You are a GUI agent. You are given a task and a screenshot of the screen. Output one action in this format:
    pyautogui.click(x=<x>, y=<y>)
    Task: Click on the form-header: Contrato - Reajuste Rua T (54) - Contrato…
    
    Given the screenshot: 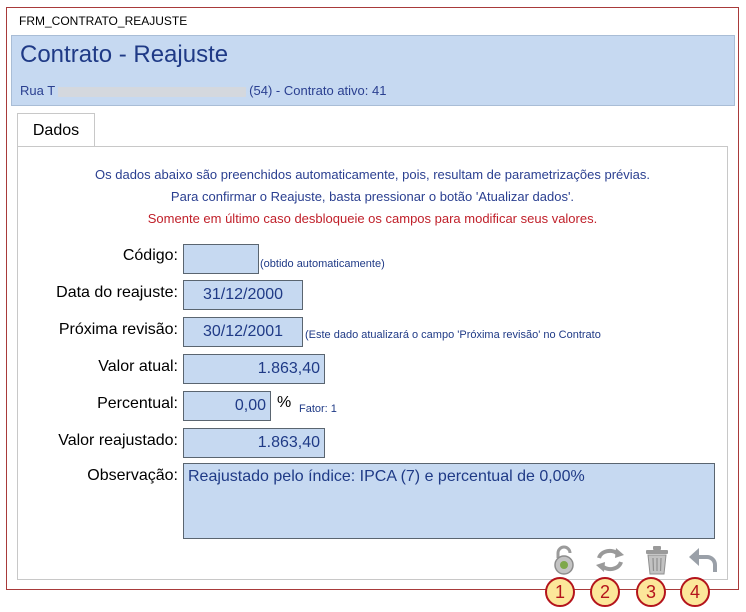 What is the action you would take?
    pyautogui.click(x=373, y=70)
    